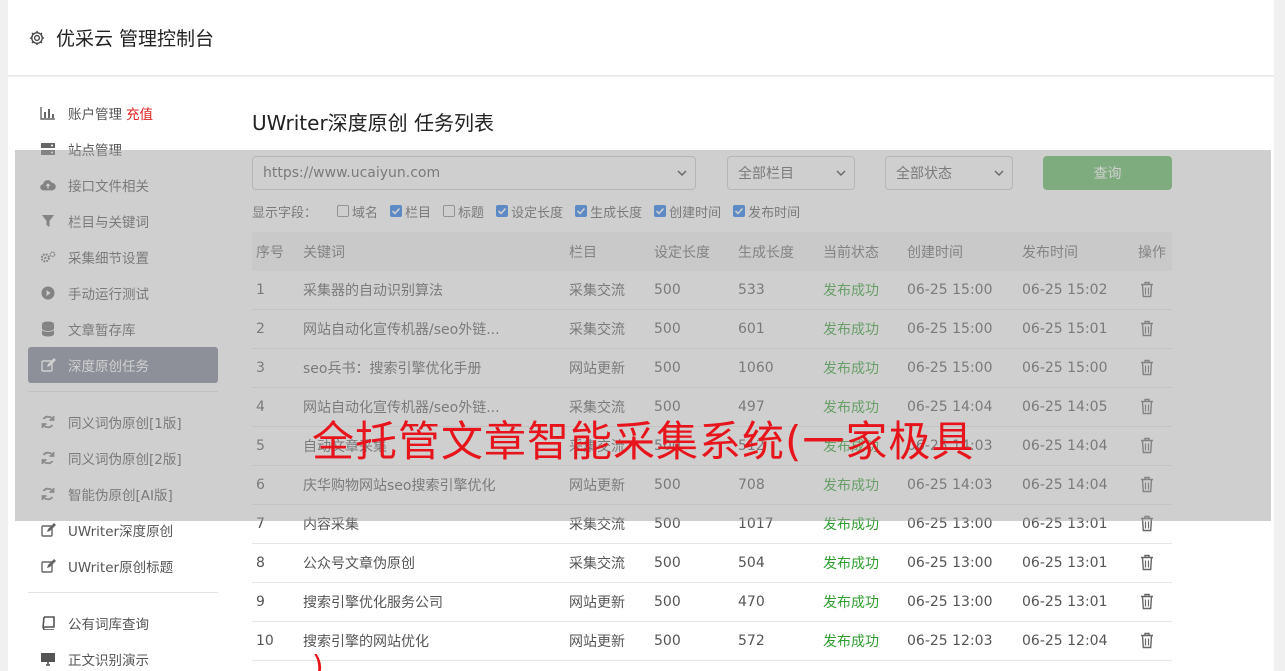 The height and width of the screenshot is (671, 1285). Describe the element at coordinates (999, 173) in the screenshot. I see `chevron-down-icon` at that location.